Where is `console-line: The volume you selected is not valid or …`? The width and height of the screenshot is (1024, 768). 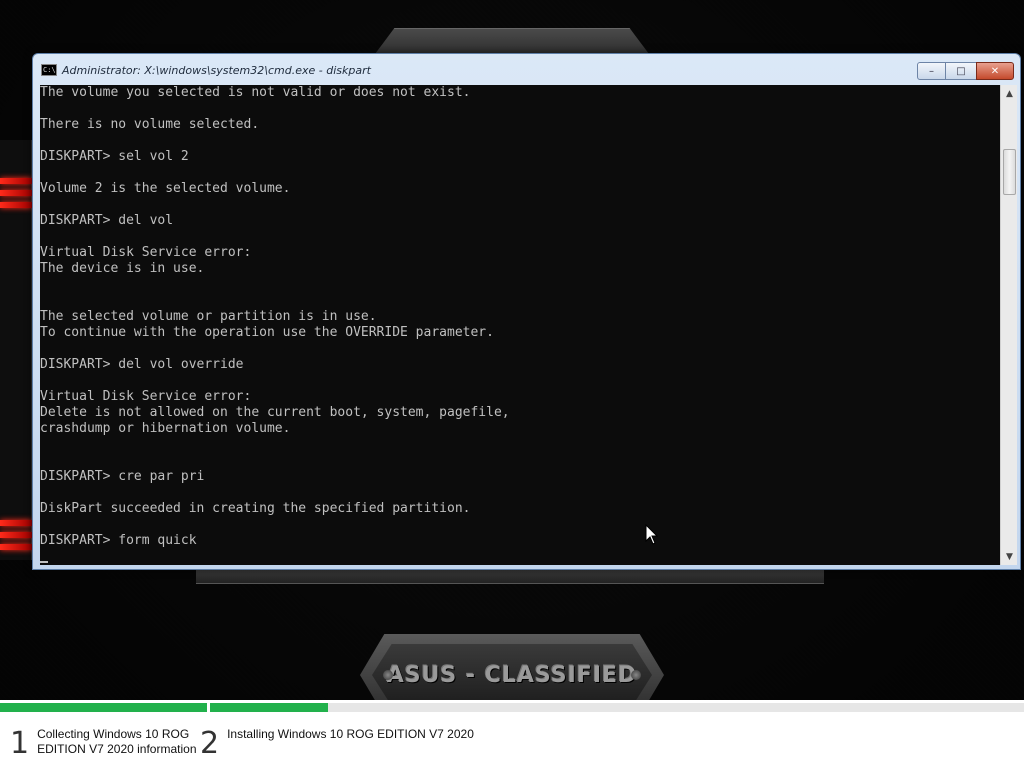 console-line: The volume you selected is not valid or … is located at coordinates (255, 92).